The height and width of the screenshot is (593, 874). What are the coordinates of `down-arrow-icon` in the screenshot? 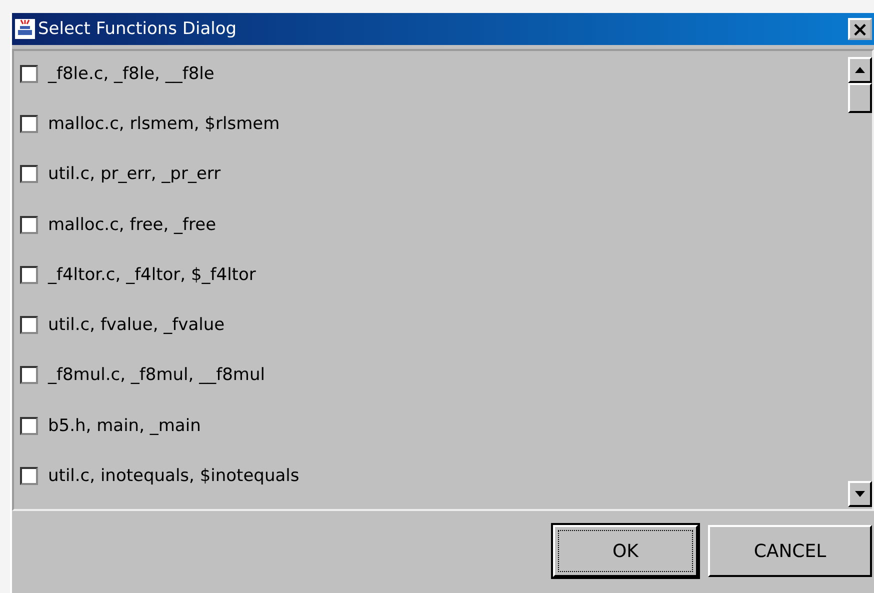 It's located at (860, 494).